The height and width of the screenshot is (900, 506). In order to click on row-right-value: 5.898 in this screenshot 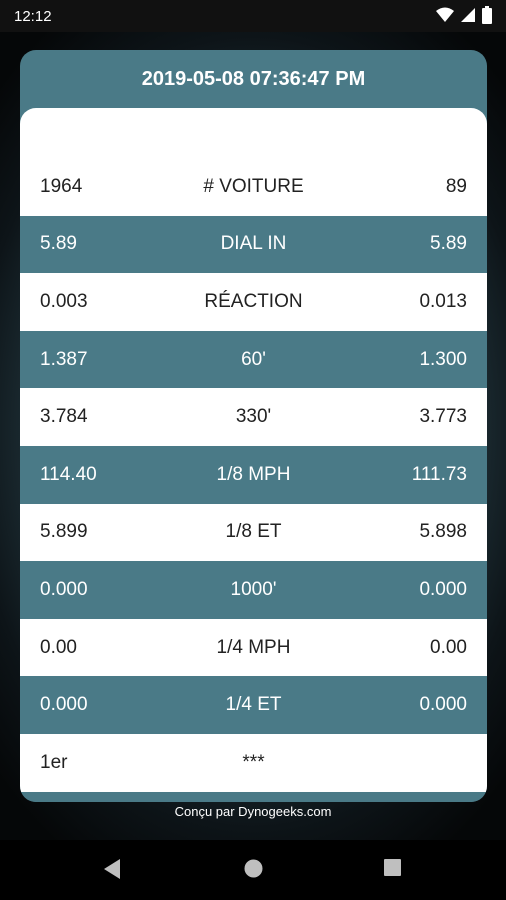, I will do `click(443, 532)`.